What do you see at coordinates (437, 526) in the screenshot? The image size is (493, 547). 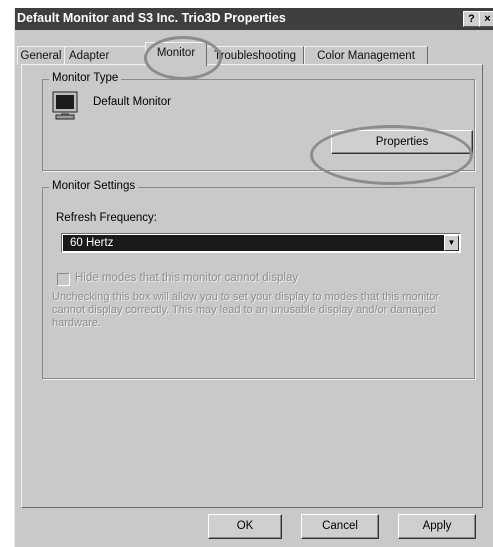 I see `apply-button: Apply` at bounding box center [437, 526].